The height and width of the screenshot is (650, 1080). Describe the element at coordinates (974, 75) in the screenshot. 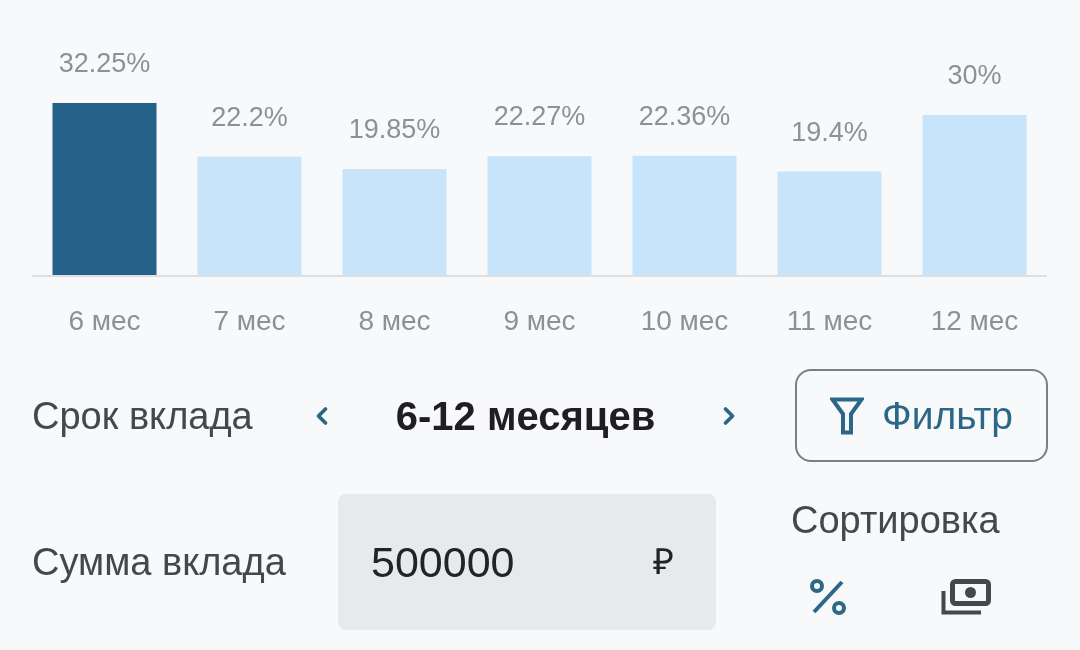

I see `value-label: 30%` at that location.